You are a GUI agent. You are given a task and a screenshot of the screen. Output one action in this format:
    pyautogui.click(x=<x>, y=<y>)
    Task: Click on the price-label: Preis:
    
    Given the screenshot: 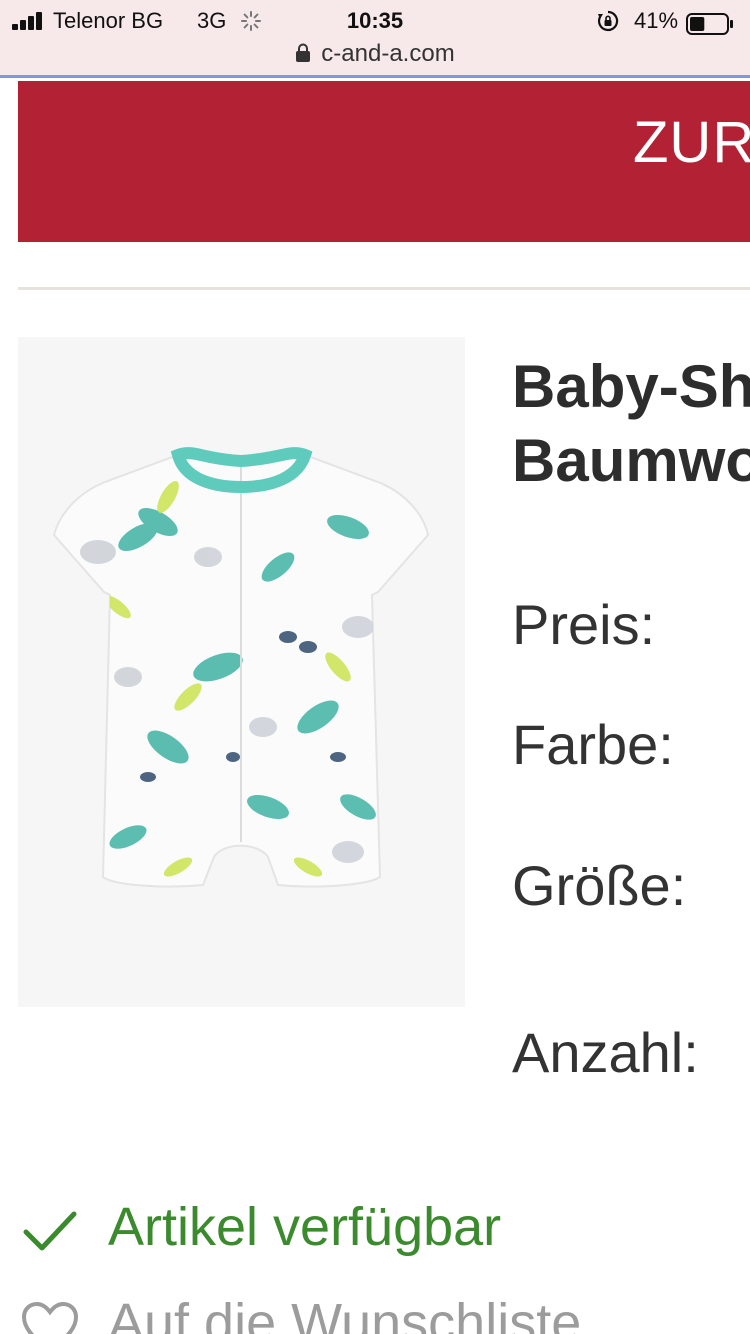 What is the action you would take?
    pyautogui.click(x=584, y=624)
    